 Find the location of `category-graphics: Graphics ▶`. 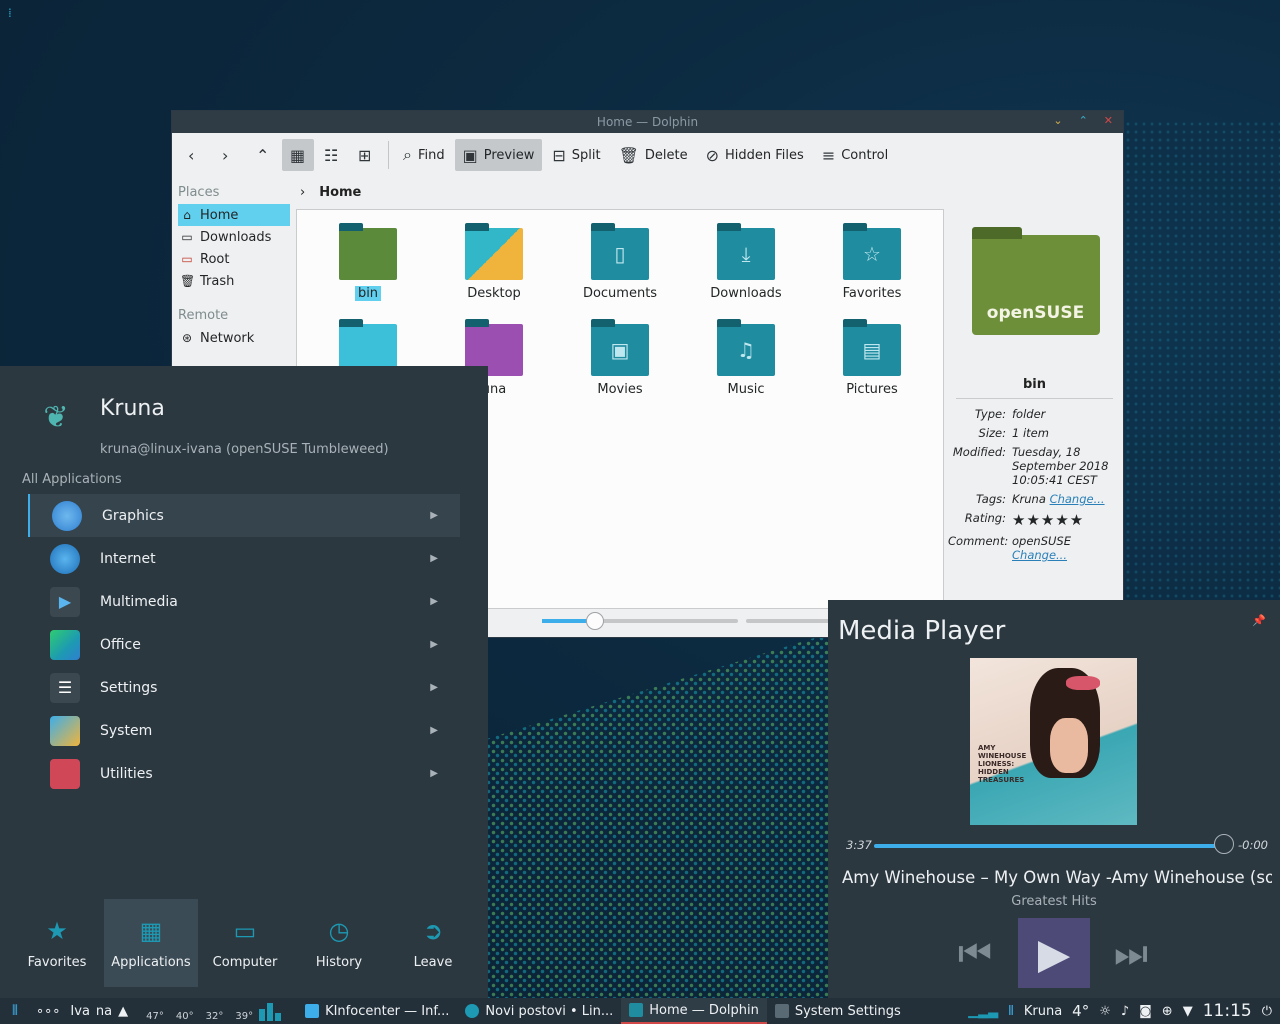

category-graphics: Graphics ▶ is located at coordinates (244, 515).